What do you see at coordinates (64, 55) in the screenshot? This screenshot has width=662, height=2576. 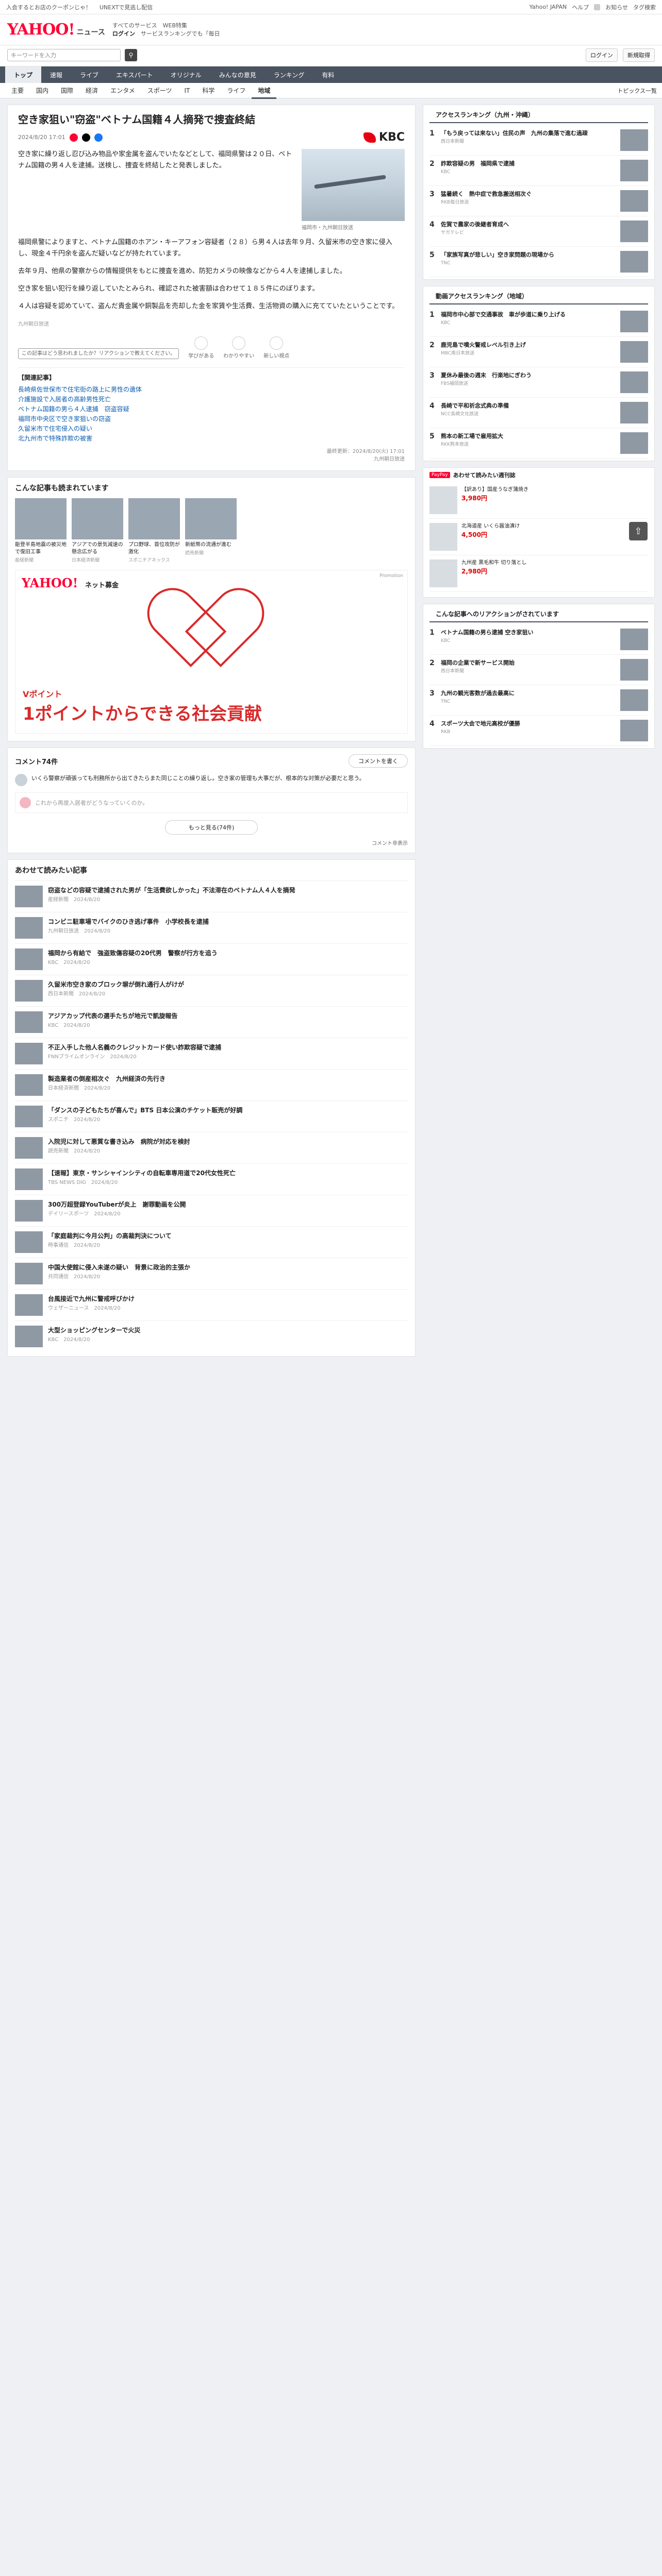 I see `search-input: キーワードを入力` at bounding box center [64, 55].